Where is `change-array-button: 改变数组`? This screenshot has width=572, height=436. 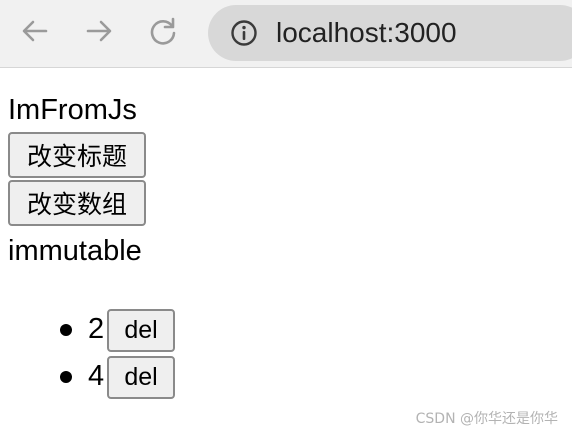 change-array-button: 改变数组 is located at coordinates (77, 203).